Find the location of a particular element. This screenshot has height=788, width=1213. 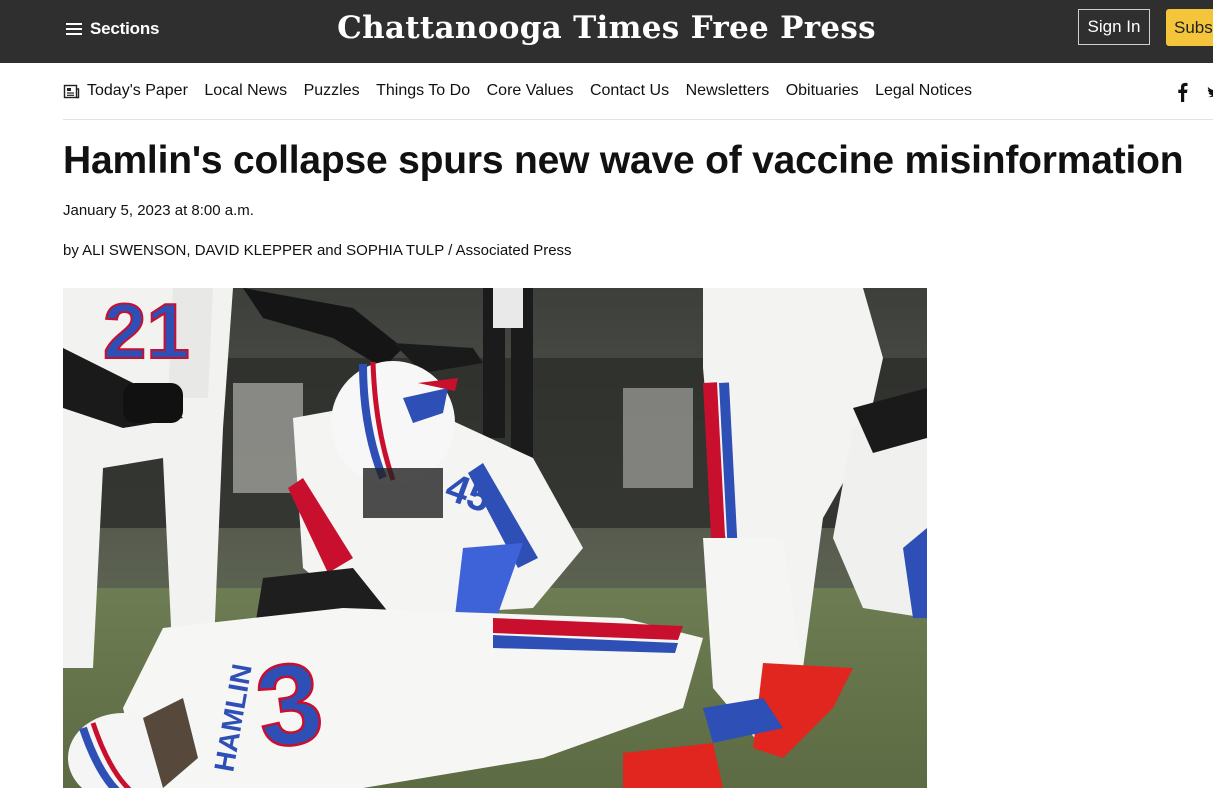

nav-item-todays-paper: Today's Paper is located at coordinates (125, 91).